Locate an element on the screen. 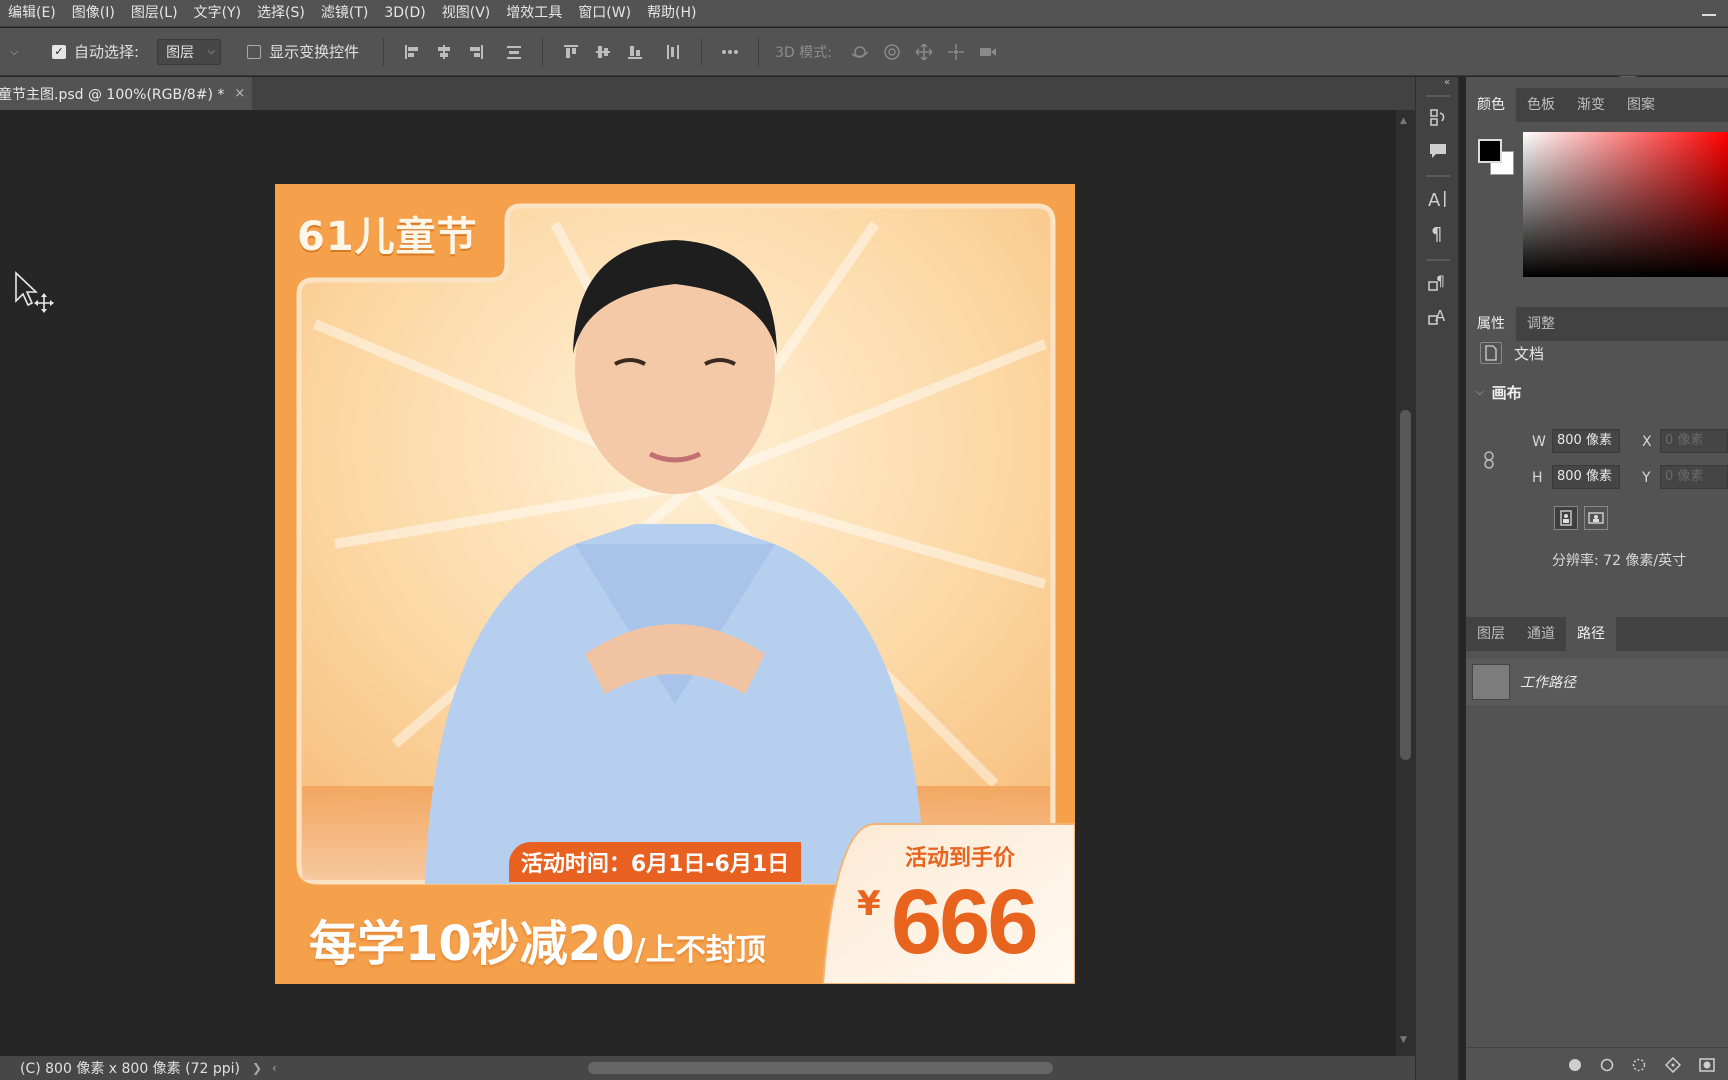 Image resolution: width=1728 pixels, height=1080 pixels. menu-view: 视图(V) is located at coordinates (466, 13).